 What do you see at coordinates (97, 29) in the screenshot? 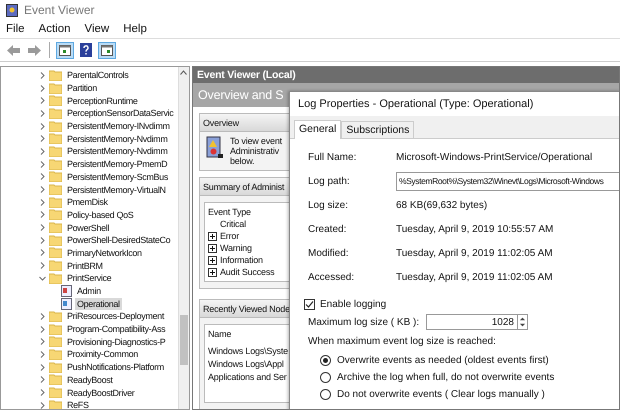
I see `menu-item: View` at bounding box center [97, 29].